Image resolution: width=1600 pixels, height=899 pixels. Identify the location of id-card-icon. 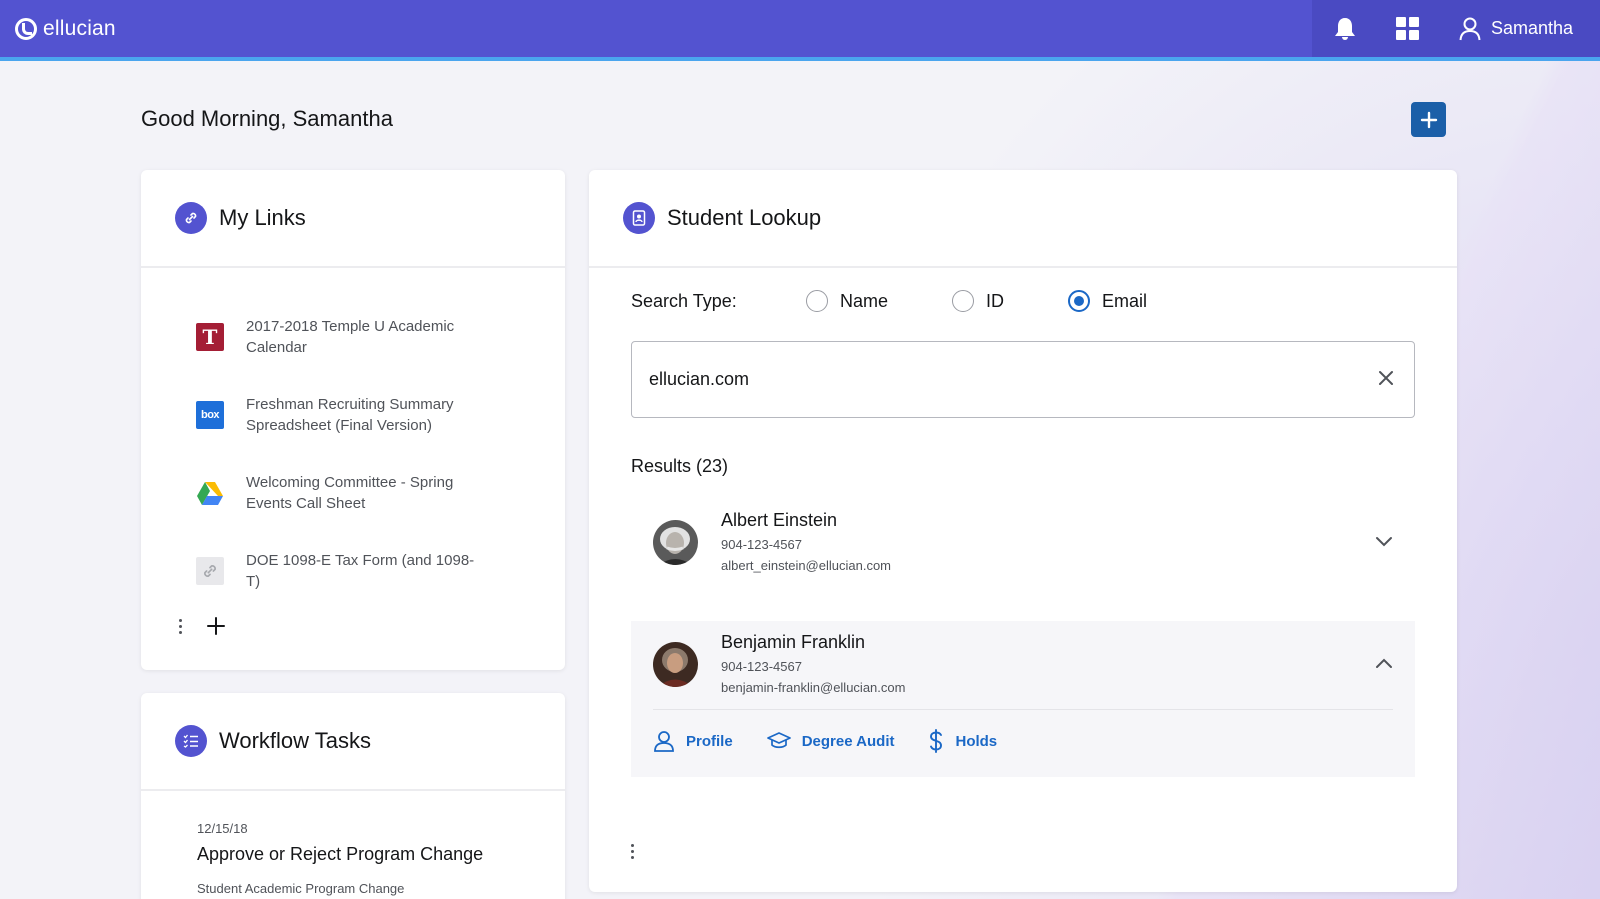
(639, 218).